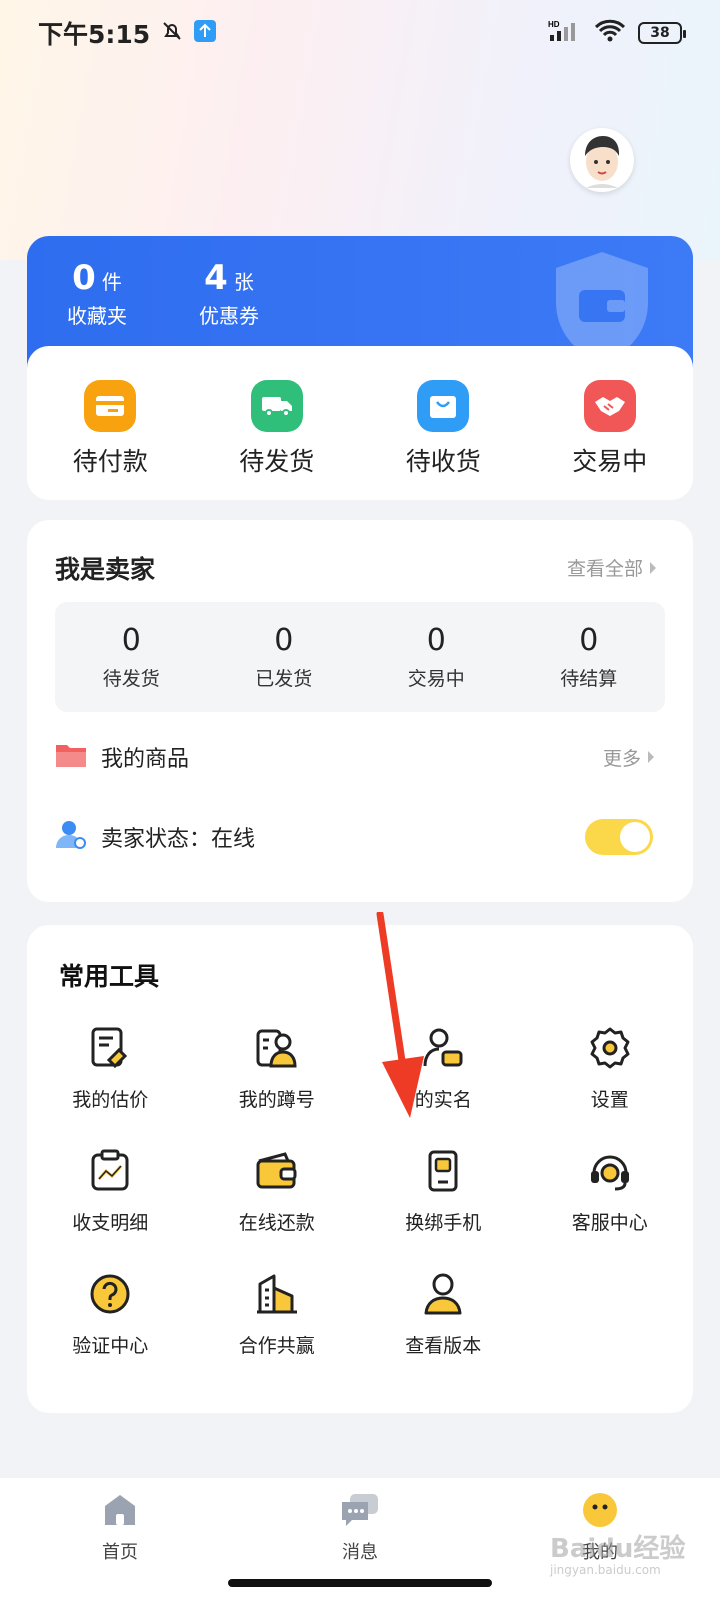 The image size is (720, 1600). What do you see at coordinates (443, 1294) in the screenshot?
I see `person-icon` at bounding box center [443, 1294].